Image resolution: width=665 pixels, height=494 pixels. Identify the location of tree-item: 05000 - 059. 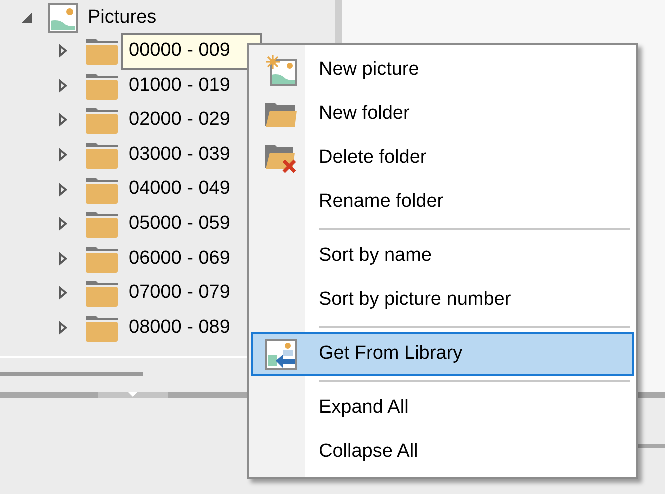
(175, 224).